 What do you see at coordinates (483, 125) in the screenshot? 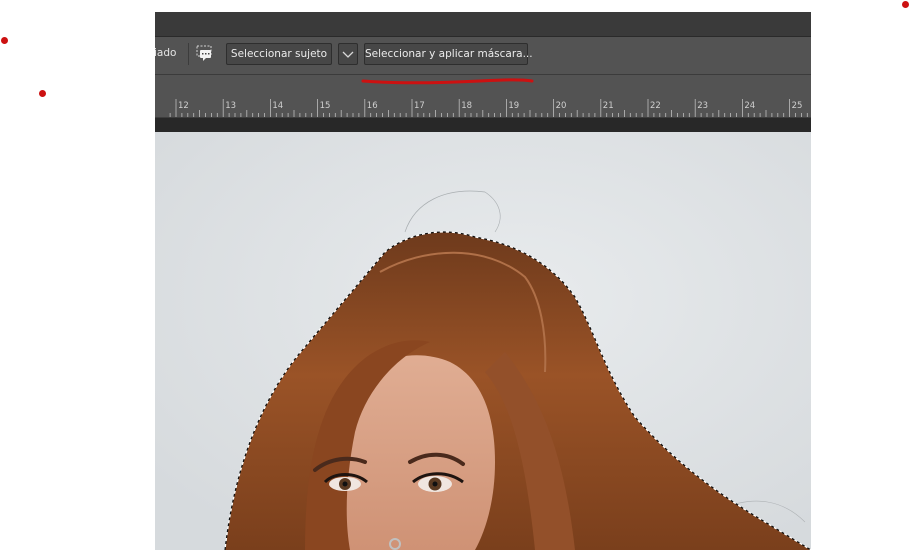
I see `canvas-top-strip` at bounding box center [483, 125].